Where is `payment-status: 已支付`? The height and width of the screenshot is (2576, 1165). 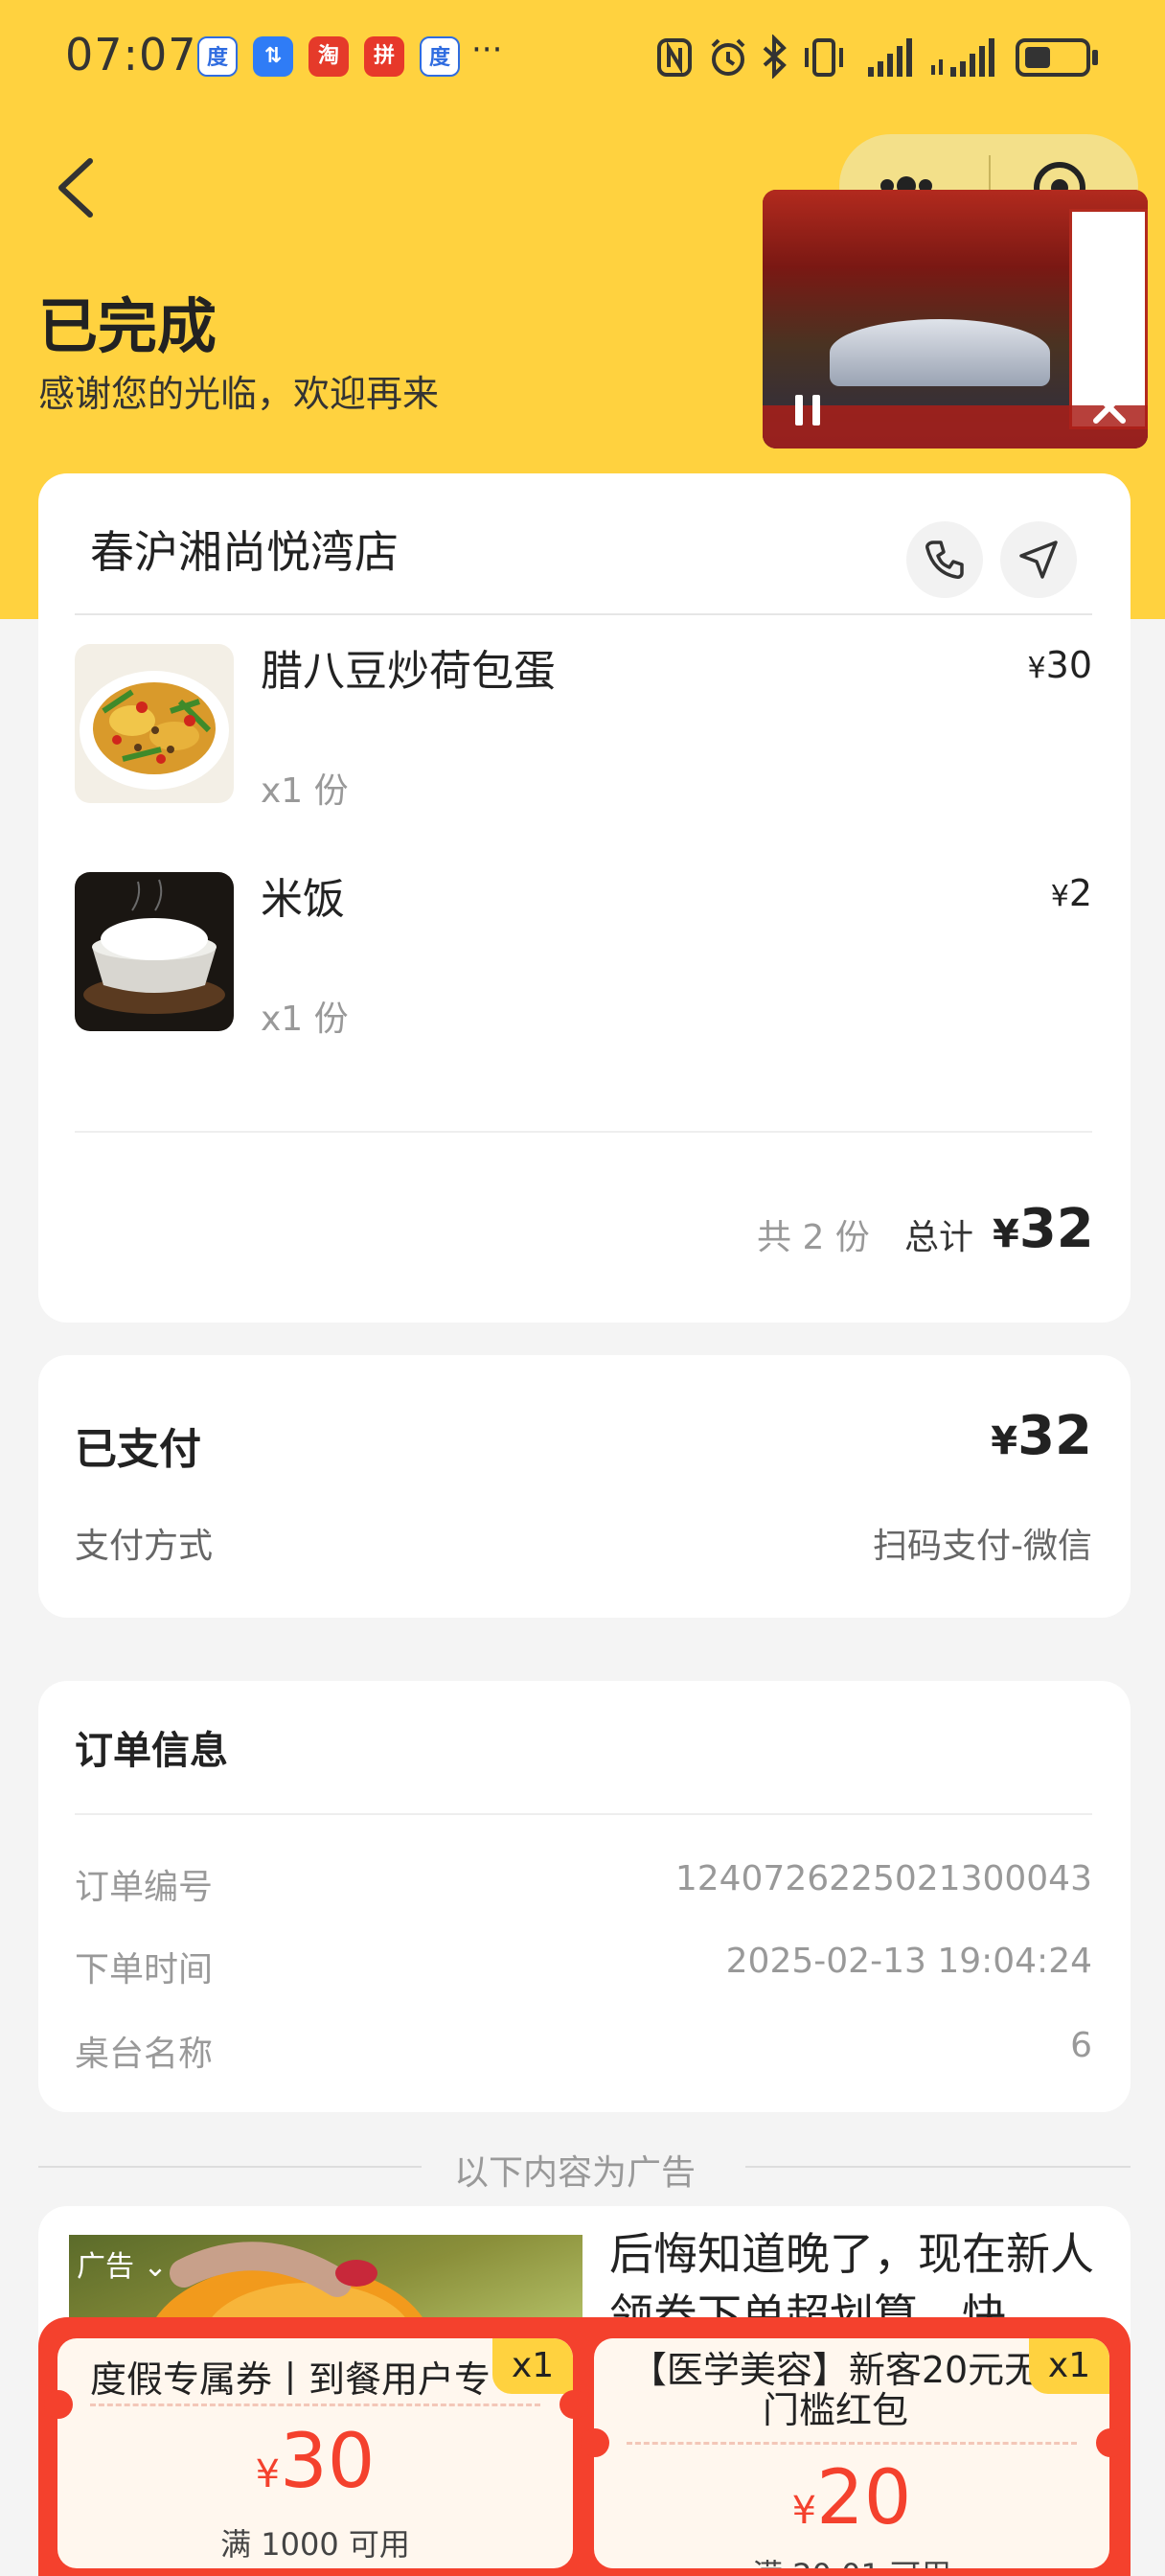 payment-status: 已支付 is located at coordinates (138, 1449).